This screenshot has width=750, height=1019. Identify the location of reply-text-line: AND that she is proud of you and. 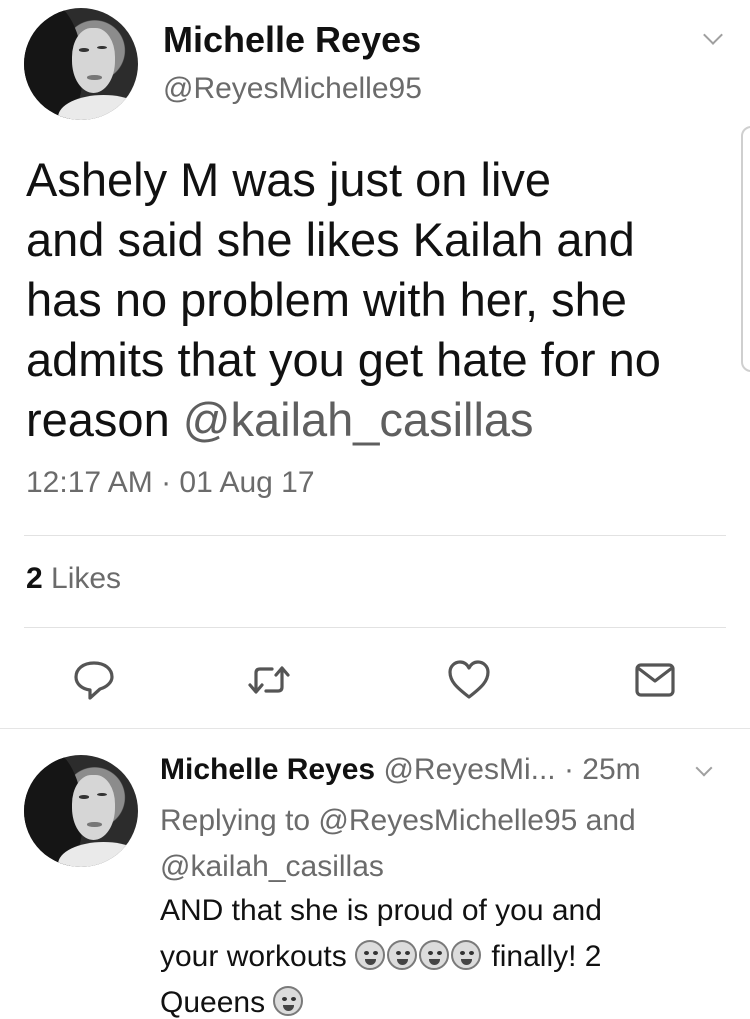
(381, 910).